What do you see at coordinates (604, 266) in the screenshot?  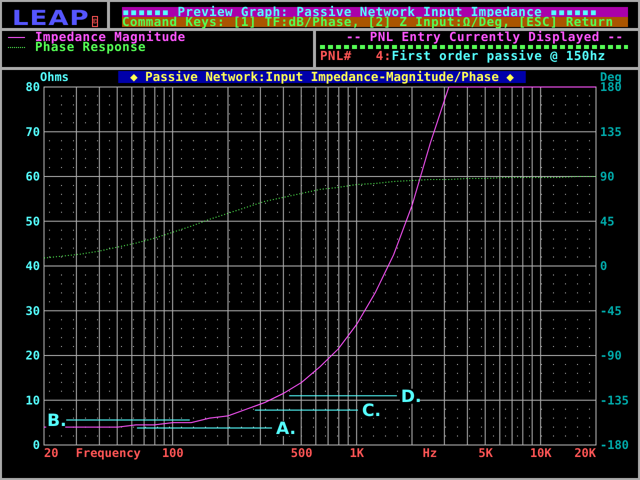 I see `y2-tick-label: 0` at bounding box center [604, 266].